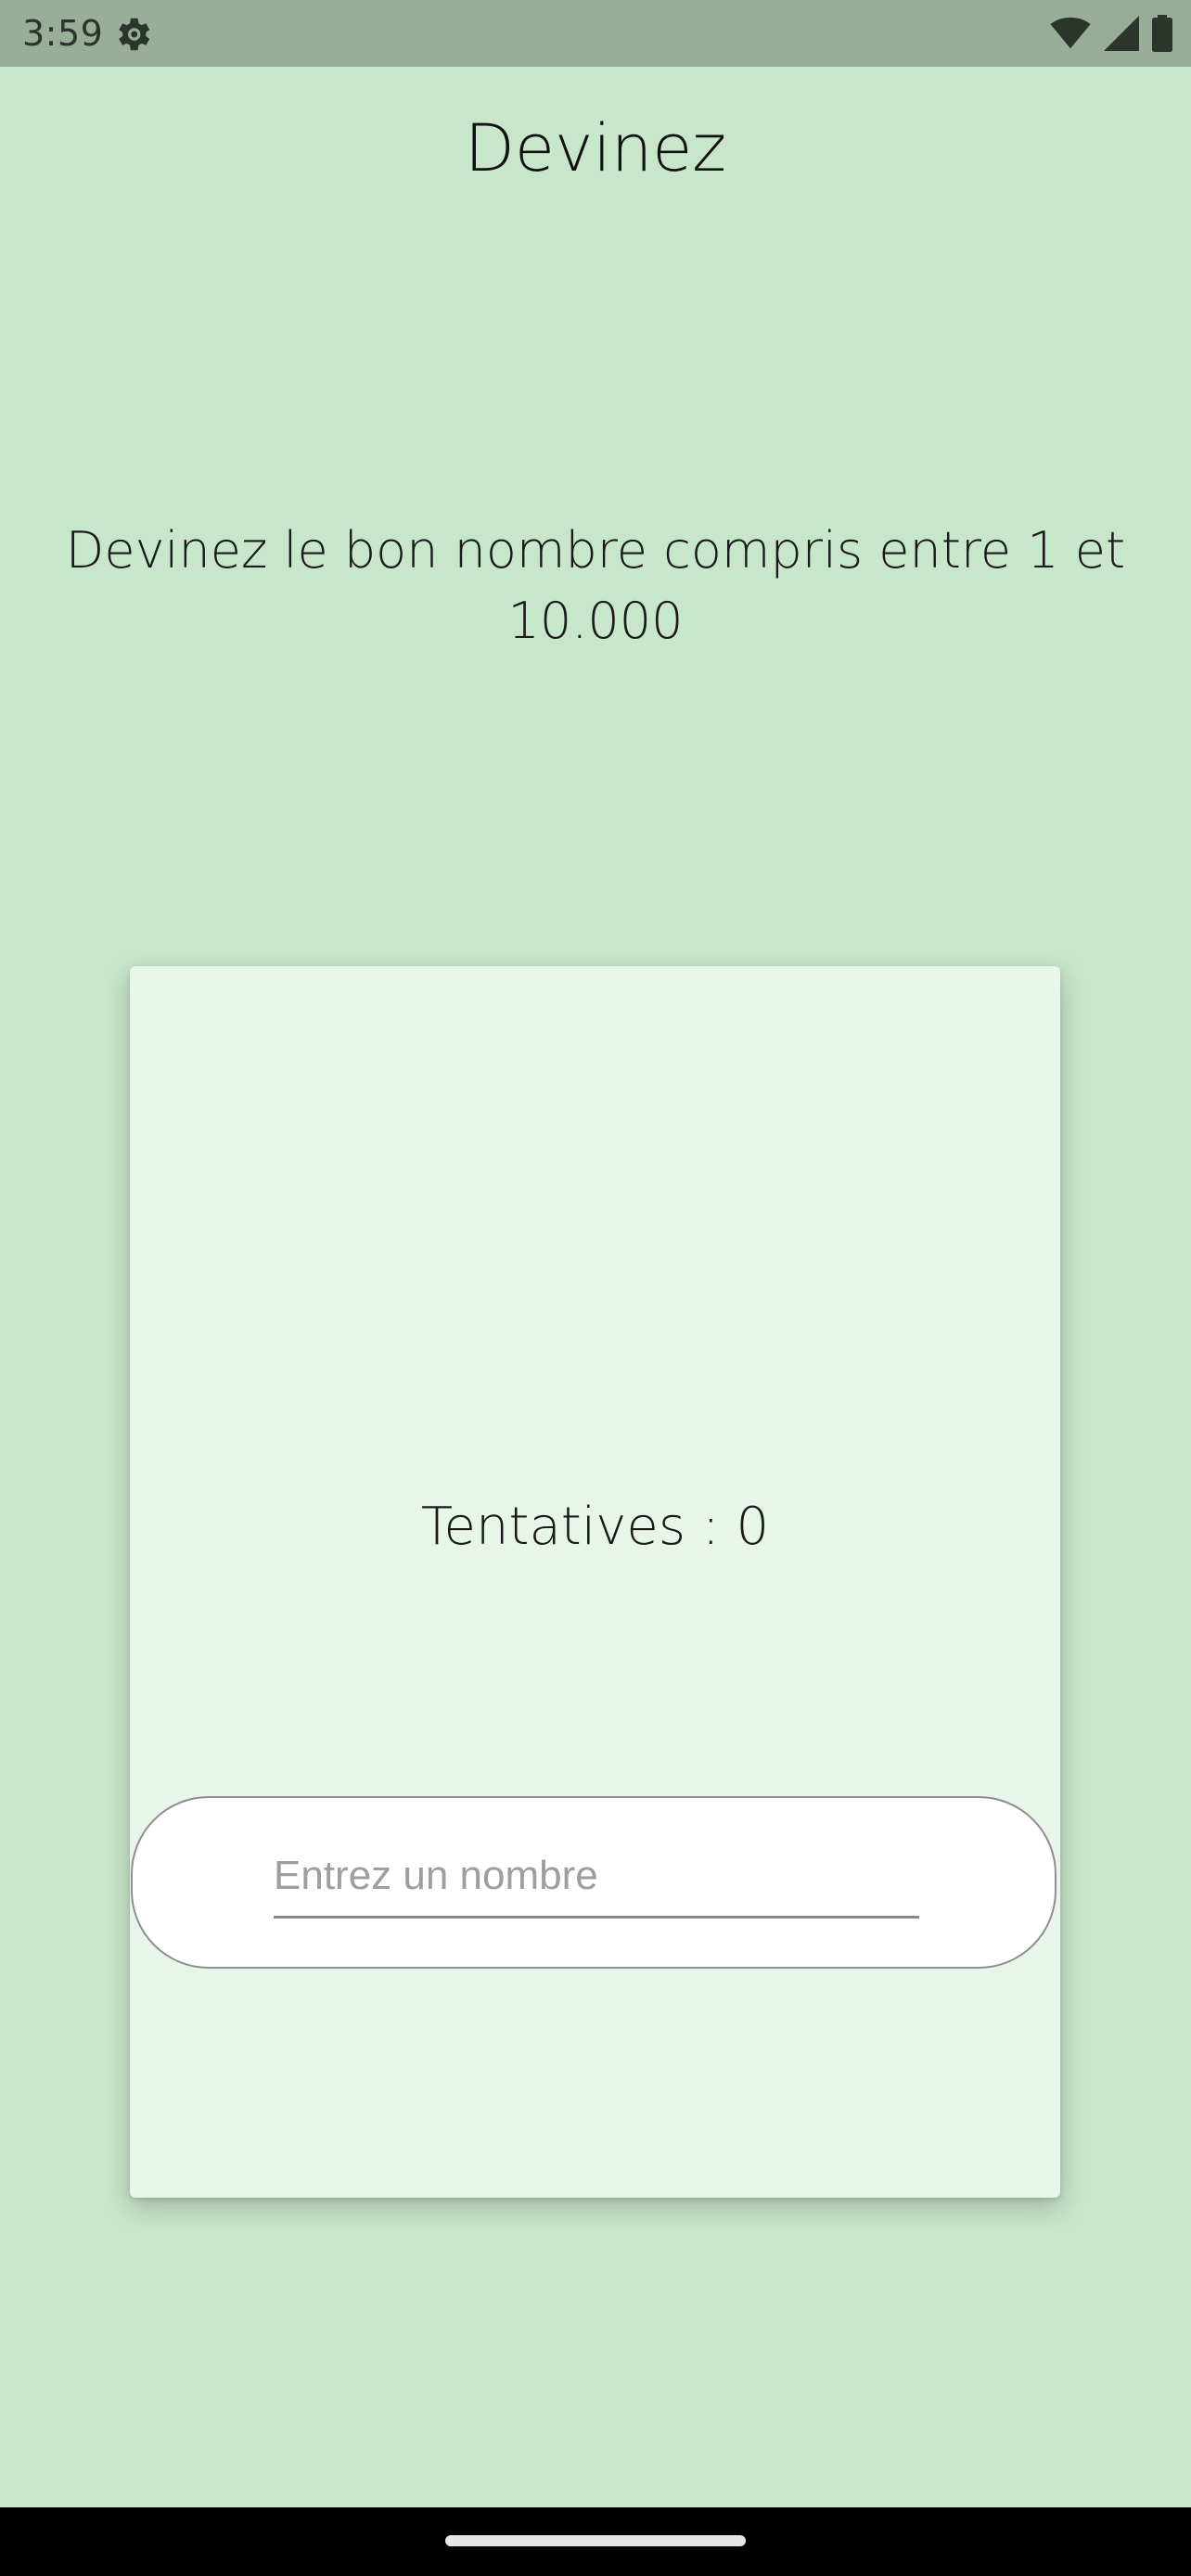 This screenshot has height=2576, width=1191. I want to click on signal-icon, so click(1121, 33).